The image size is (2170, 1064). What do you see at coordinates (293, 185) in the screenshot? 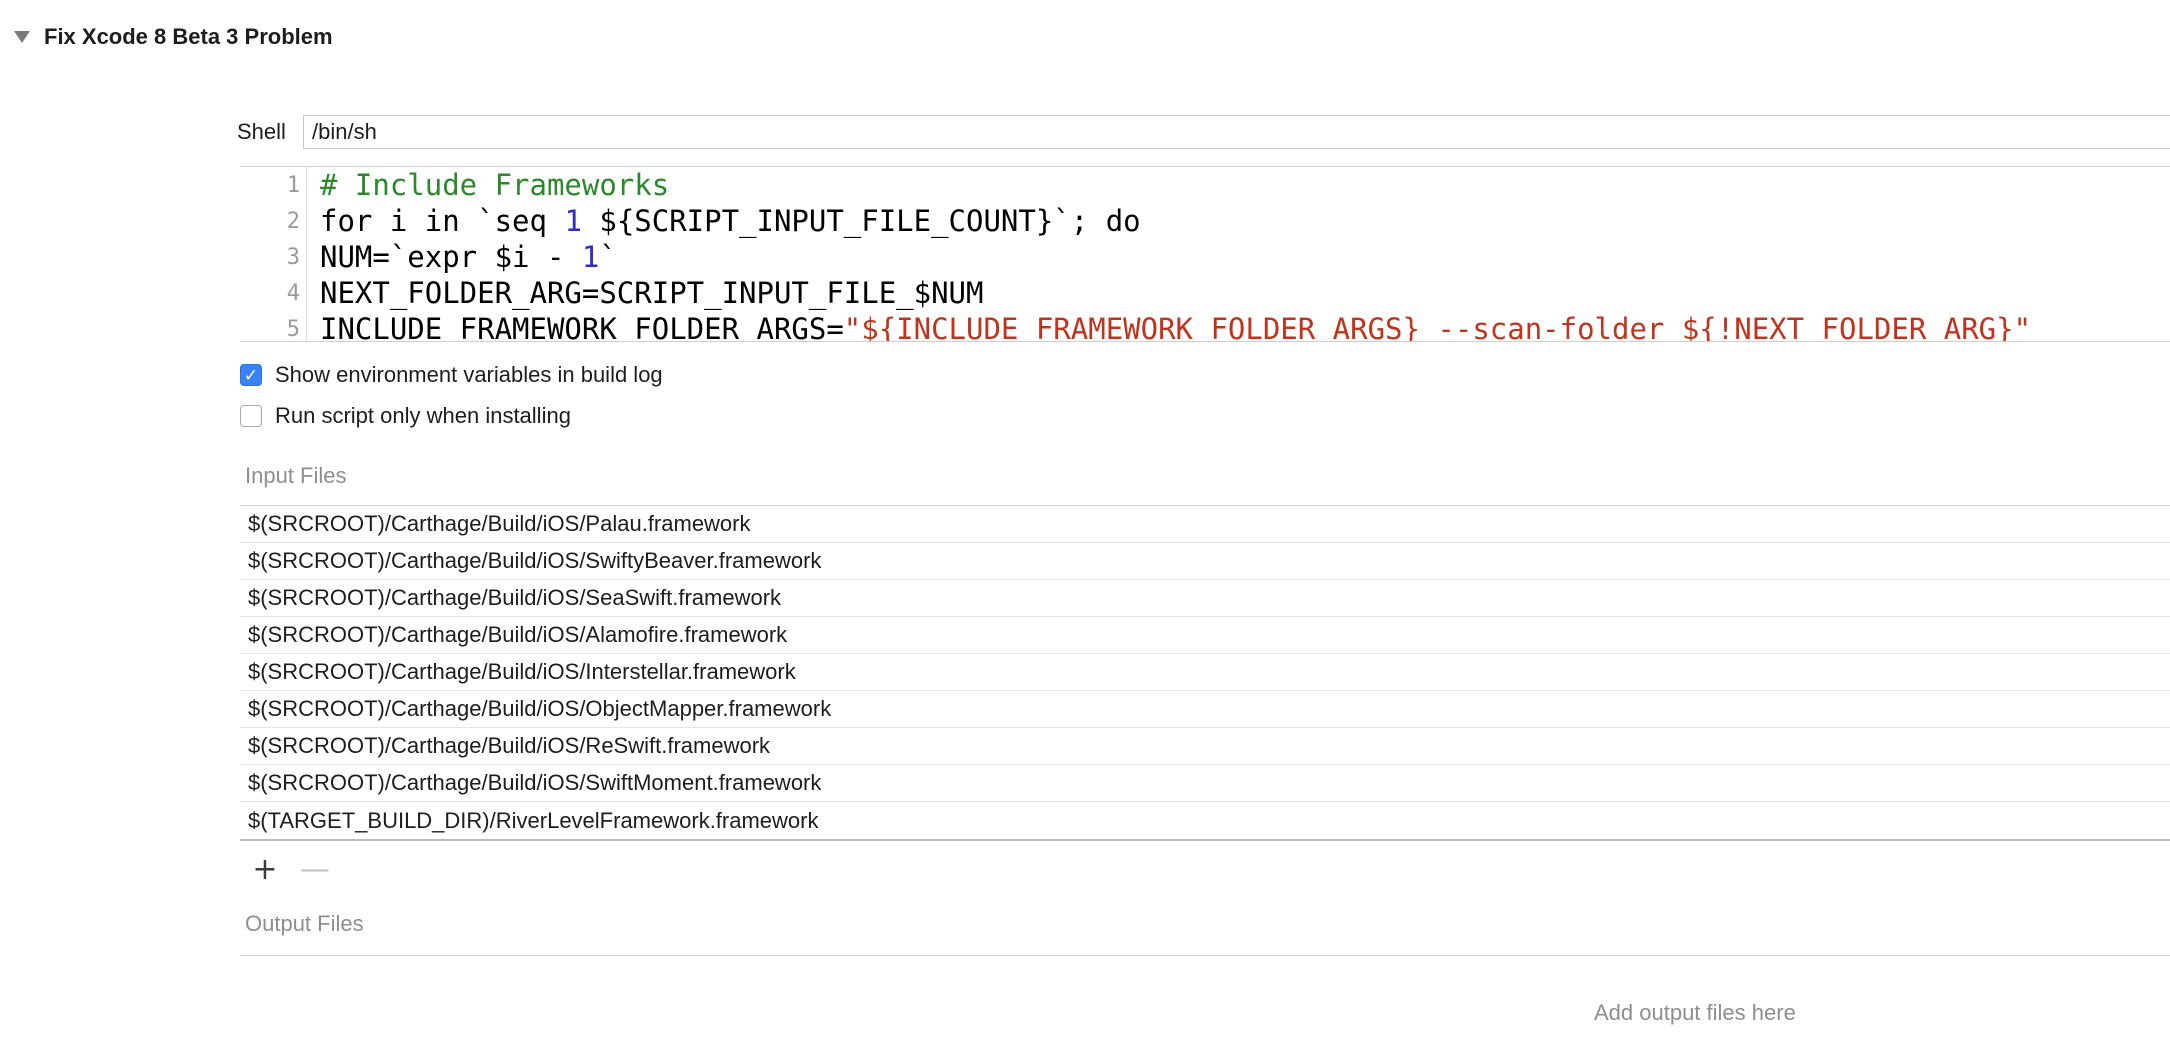
I see `line-number: 1` at bounding box center [293, 185].